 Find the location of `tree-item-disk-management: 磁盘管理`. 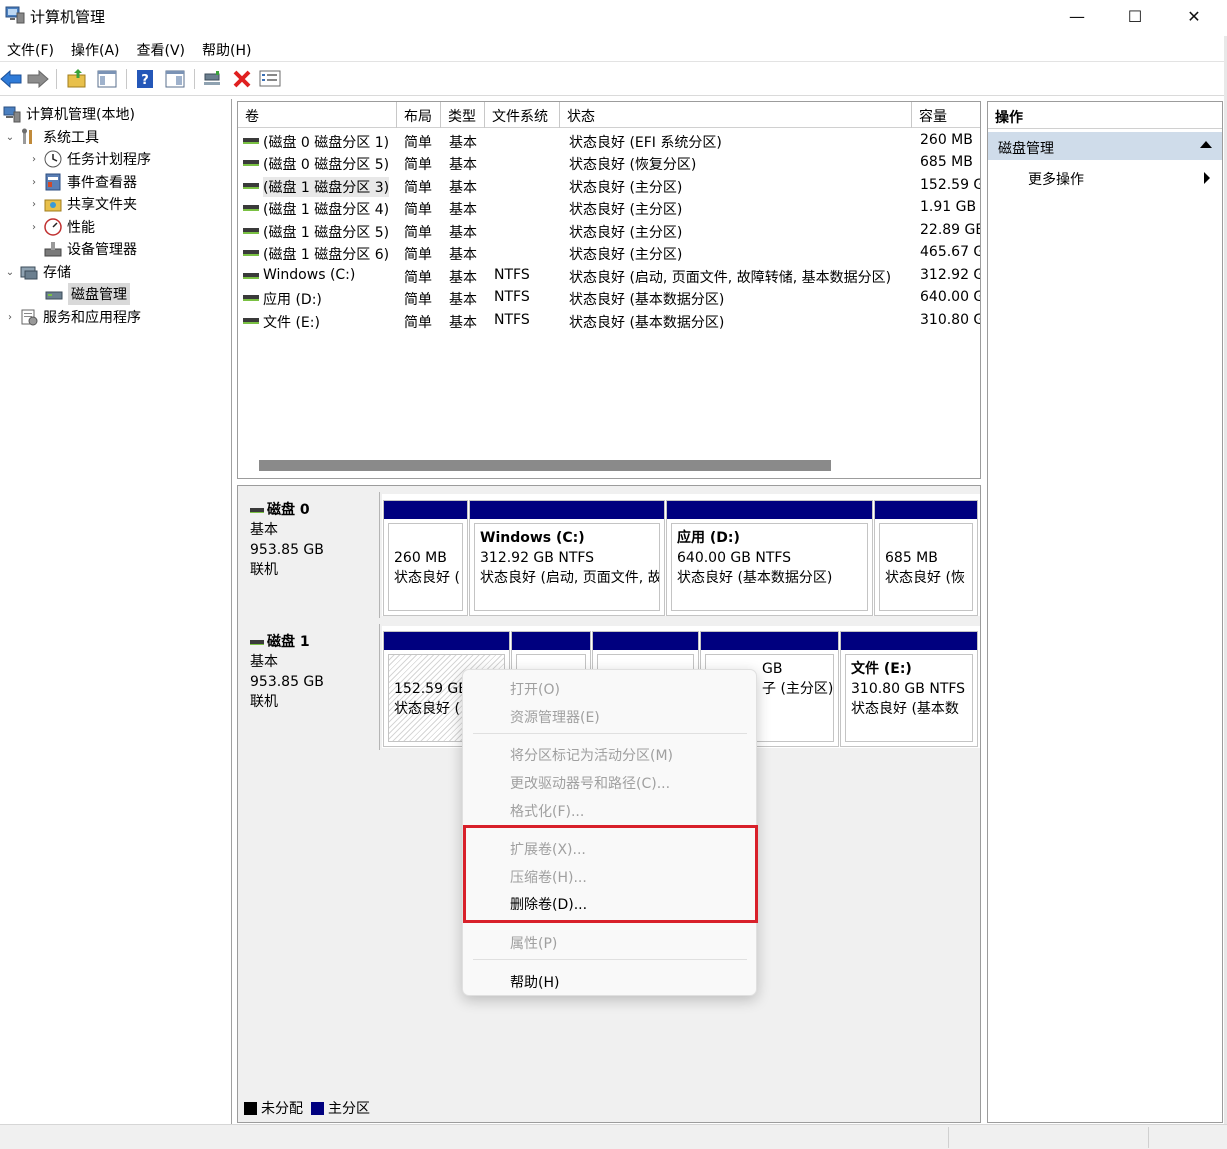

tree-item-disk-management: 磁盘管理 is located at coordinates (87, 294).